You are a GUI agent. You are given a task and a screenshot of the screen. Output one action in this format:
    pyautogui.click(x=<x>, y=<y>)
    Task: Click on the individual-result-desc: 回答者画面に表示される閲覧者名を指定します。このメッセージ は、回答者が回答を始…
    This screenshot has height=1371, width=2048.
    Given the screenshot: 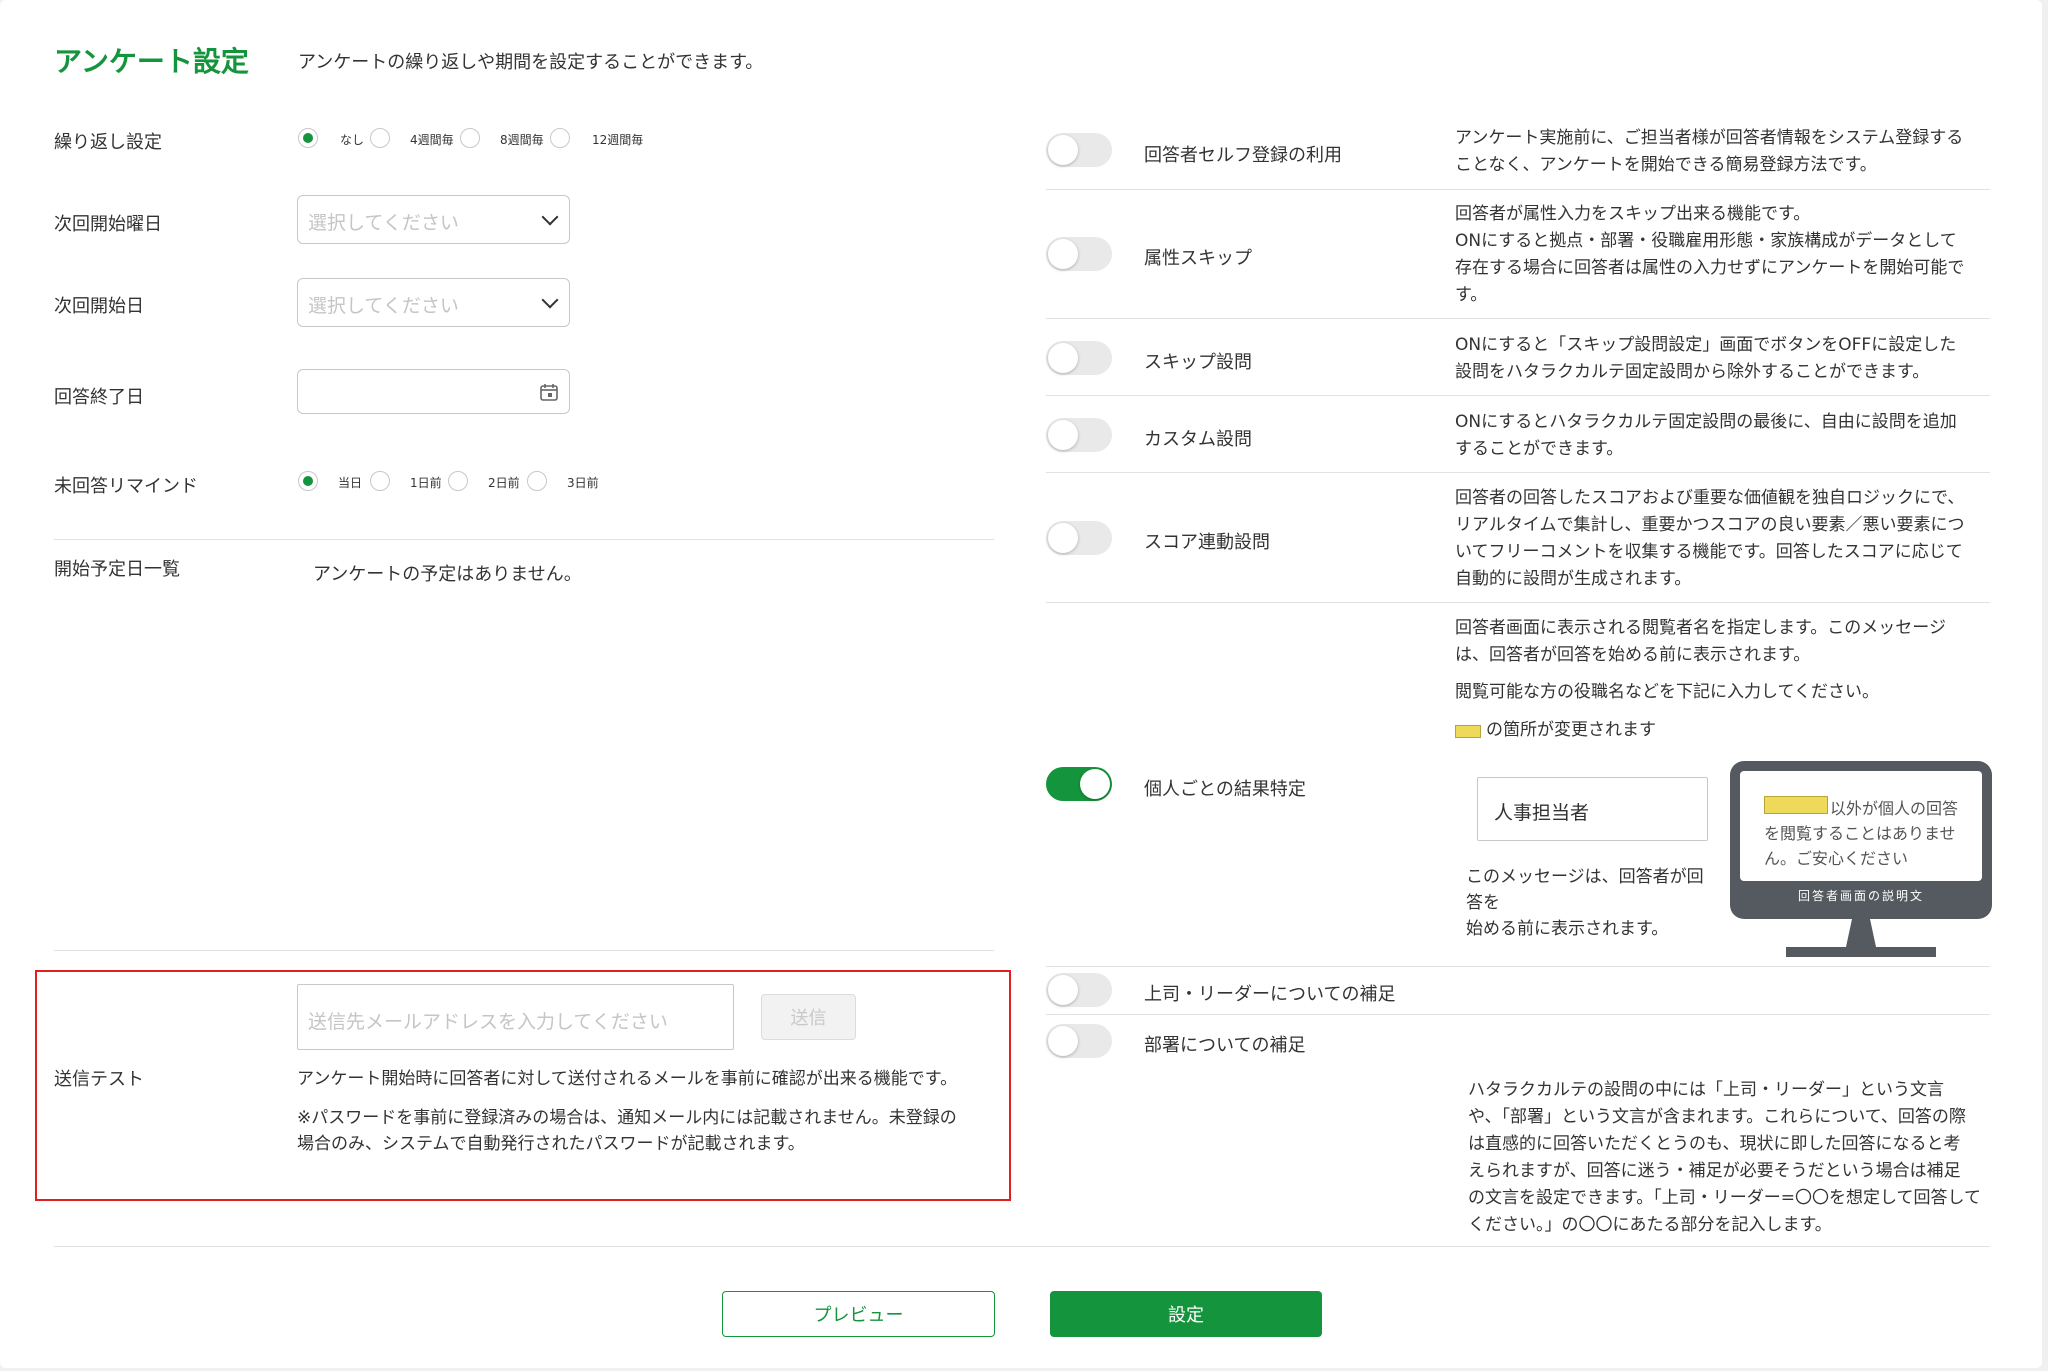 What is the action you would take?
    pyautogui.click(x=1700, y=642)
    